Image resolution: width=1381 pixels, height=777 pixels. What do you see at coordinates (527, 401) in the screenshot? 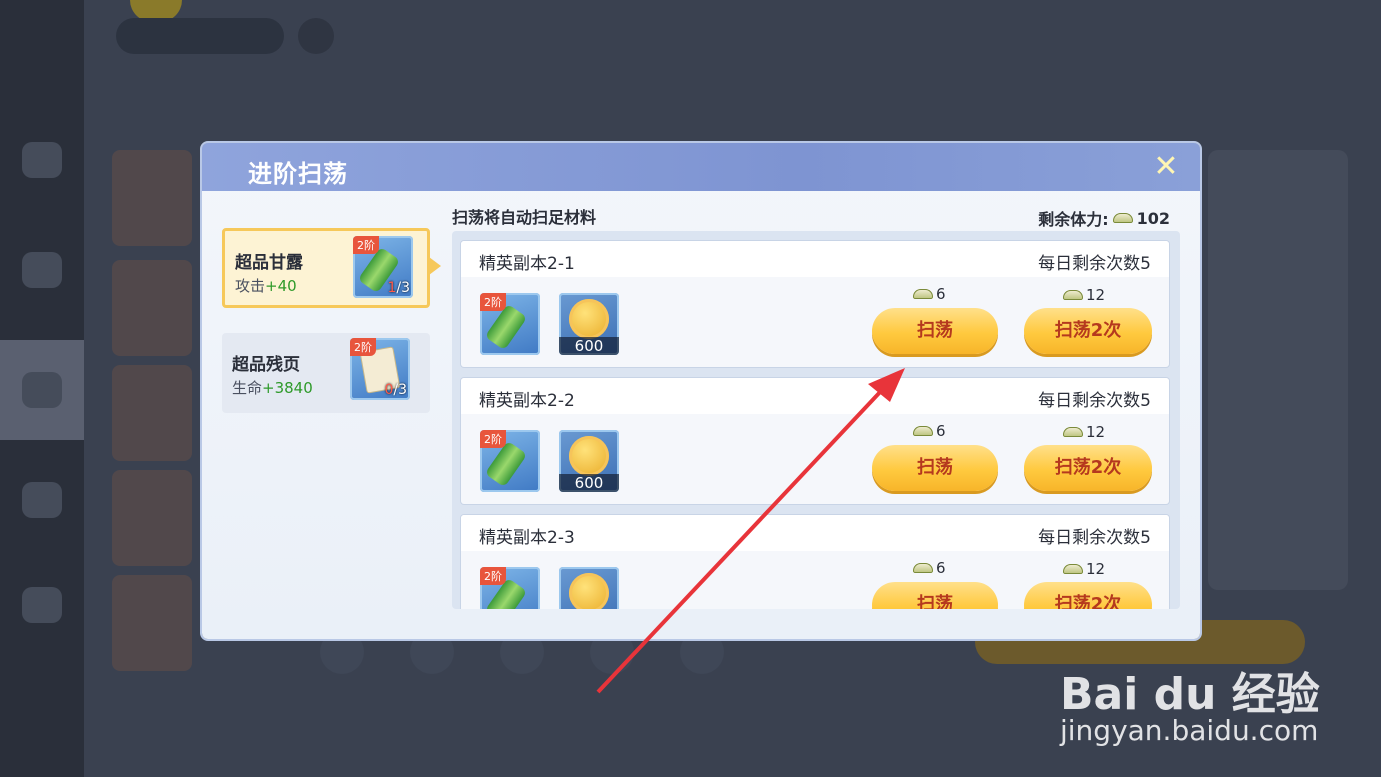
I see `stage-name: 精英副本2-2` at bounding box center [527, 401].